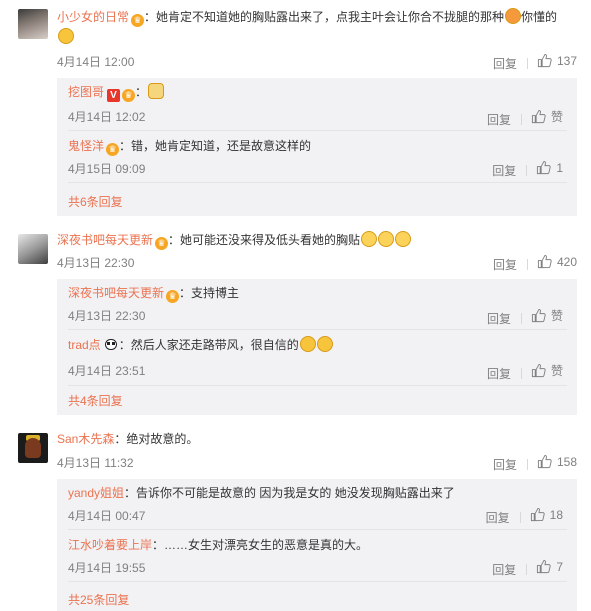 Image resolution: width=591 pixels, height=611 pixels. What do you see at coordinates (559, 167) in the screenshot?
I see `like-count: 1` at bounding box center [559, 167].